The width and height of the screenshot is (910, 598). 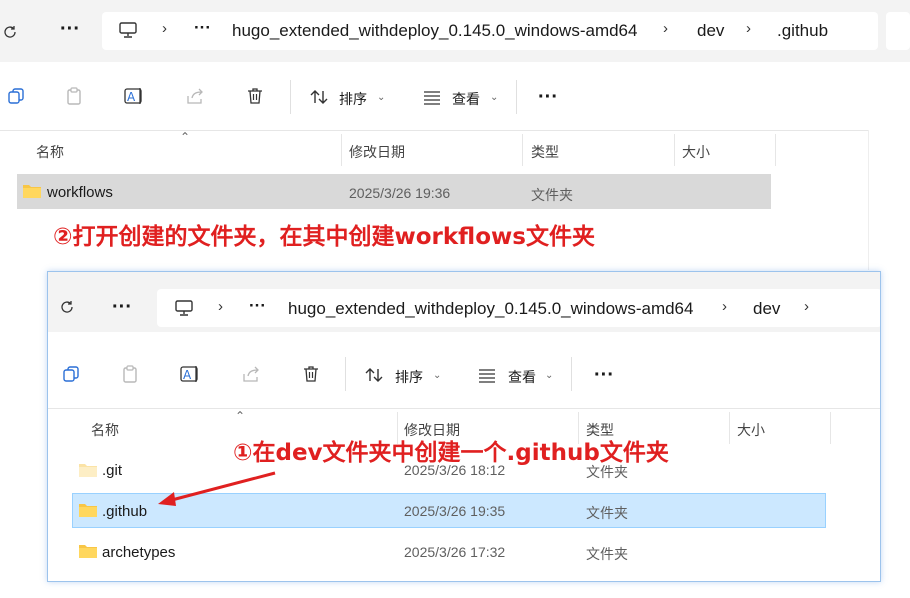 What do you see at coordinates (400, 193) in the screenshot?
I see `row-modified: 2025/3/26 19:36` at bounding box center [400, 193].